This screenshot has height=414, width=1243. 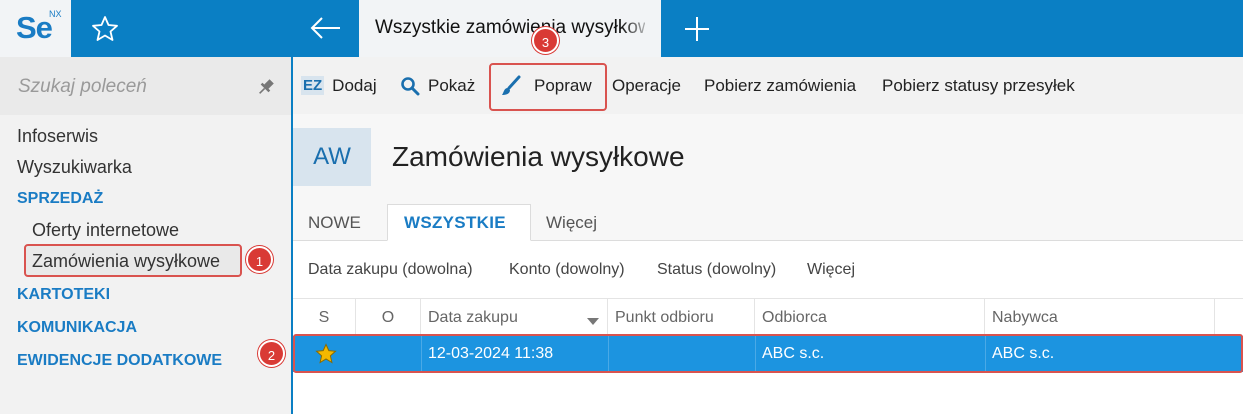 What do you see at coordinates (388, 317) in the screenshot?
I see `column-header-o: O` at bounding box center [388, 317].